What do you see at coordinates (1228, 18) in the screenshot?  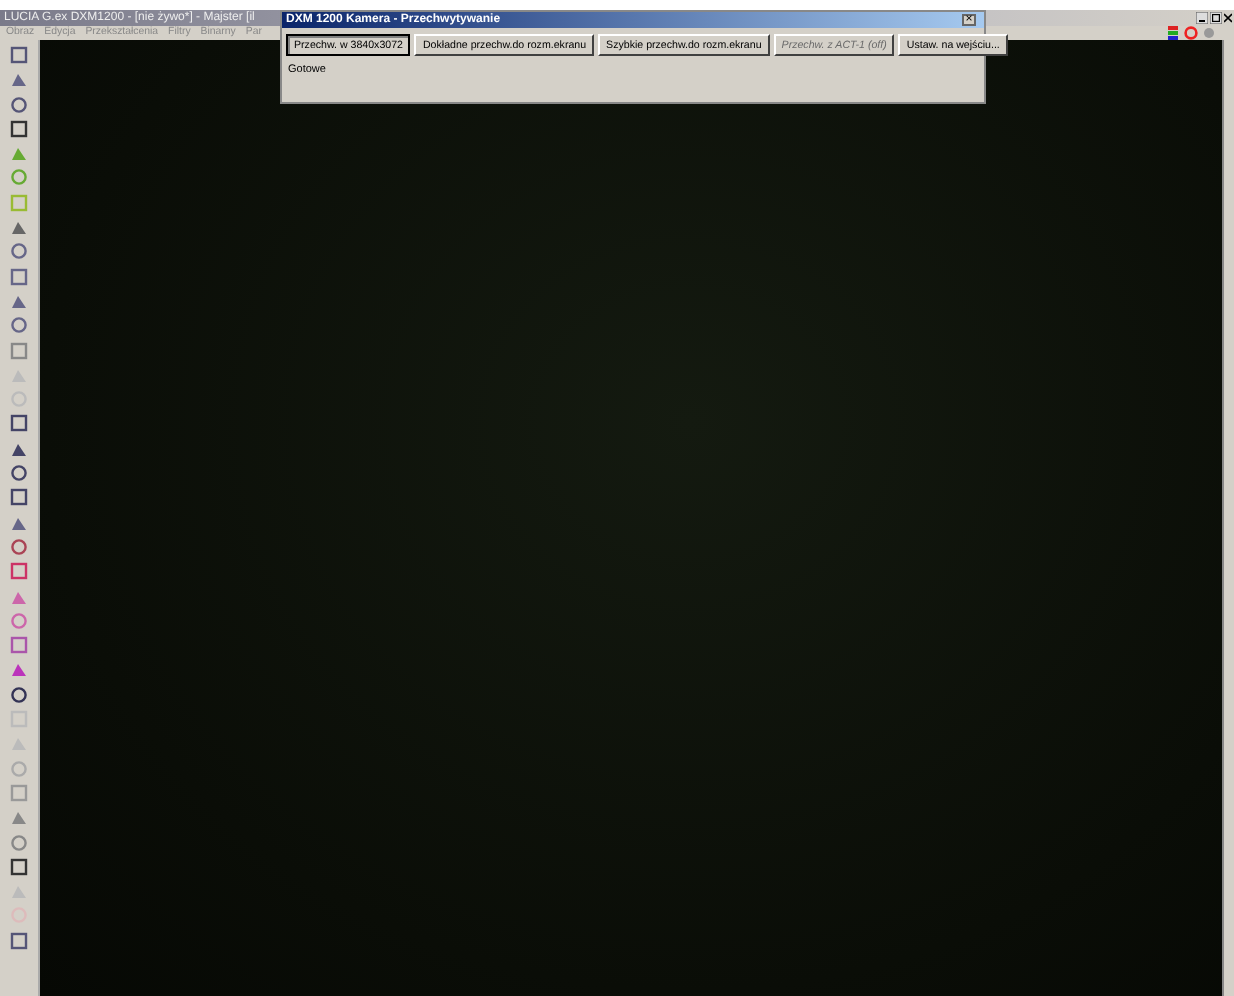 I see `close-icon` at bounding box center [1228, 18].